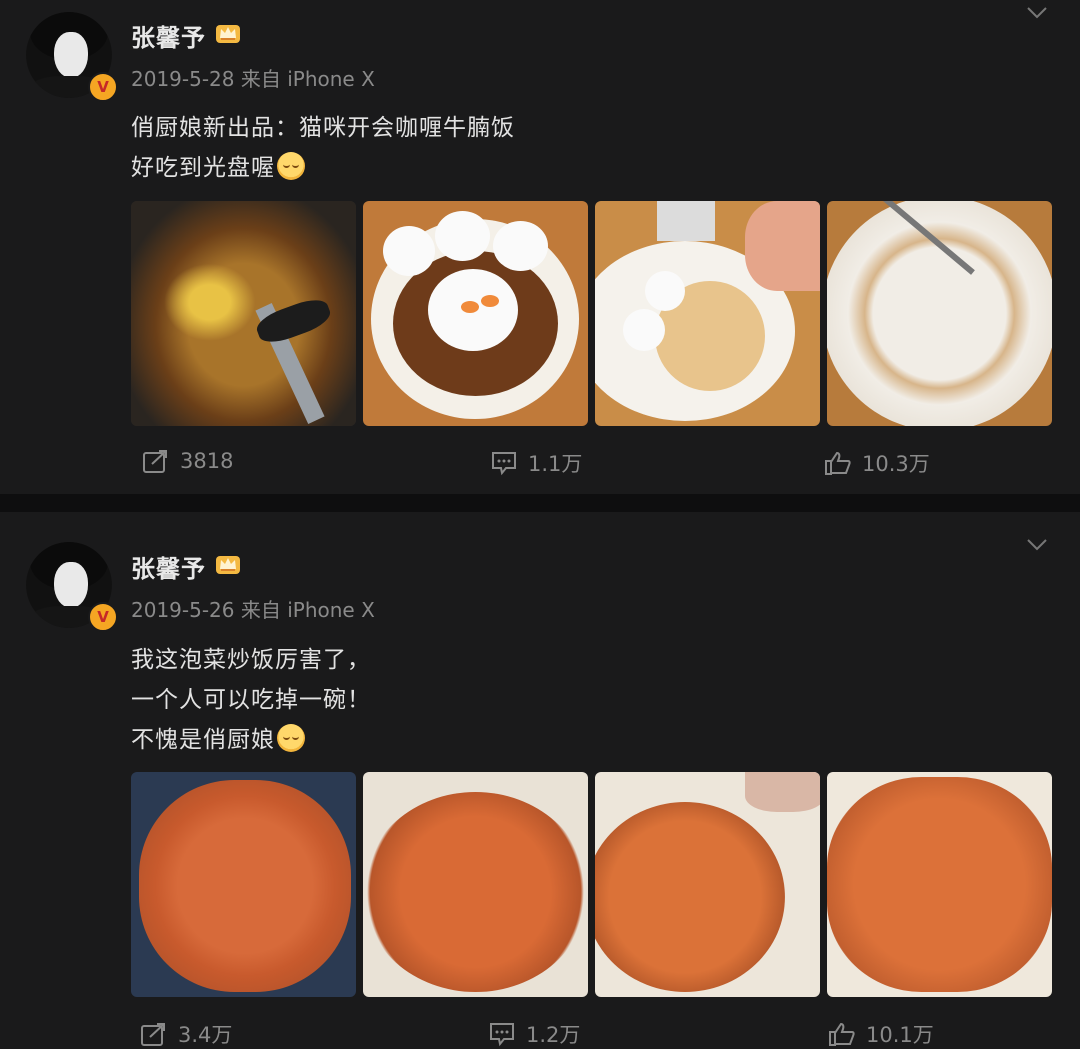 This screenshot has height=1049, width=1080. I want to click on post-text-line: 好吃到光盘喔, so click(218, 165).